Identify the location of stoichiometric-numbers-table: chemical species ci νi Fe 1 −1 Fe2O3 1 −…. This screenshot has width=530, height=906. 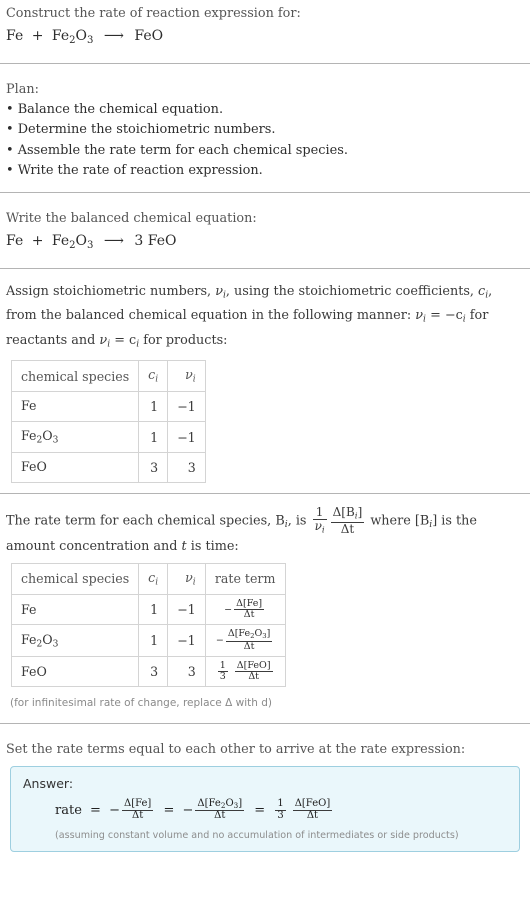
(108, 422).